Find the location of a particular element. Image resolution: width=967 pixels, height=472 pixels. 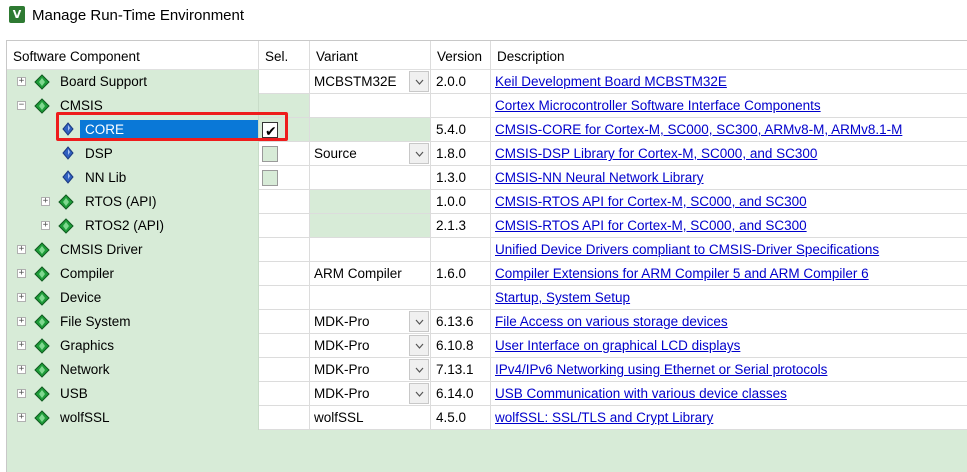

variant-value: MDK-Pro is located at coordinates (342, 393).